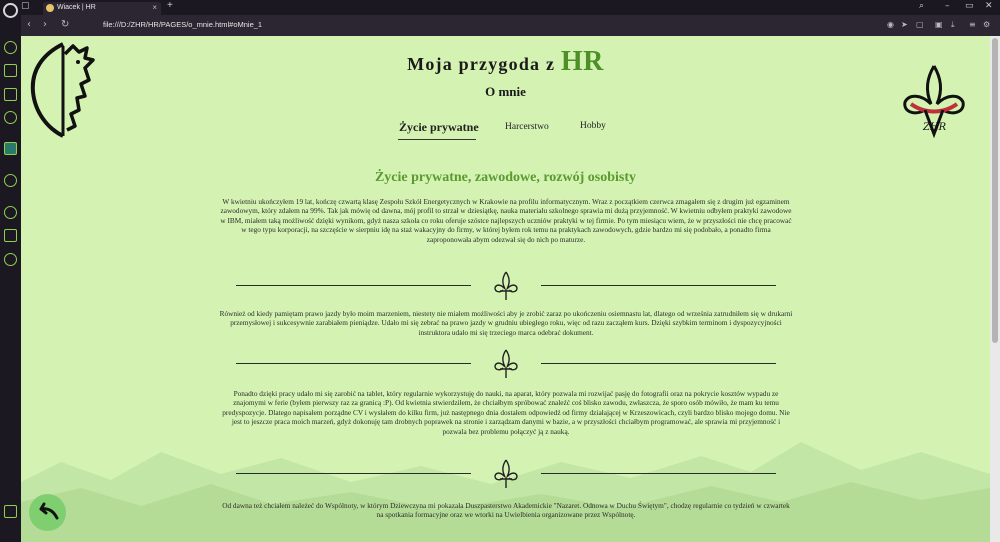 The height and width of the screenshot is (542, 1000). What do you see at coordinates (989, 6) in the screenshot?
I see `close-window-icon: ✕` at bounding box center [989, 6].